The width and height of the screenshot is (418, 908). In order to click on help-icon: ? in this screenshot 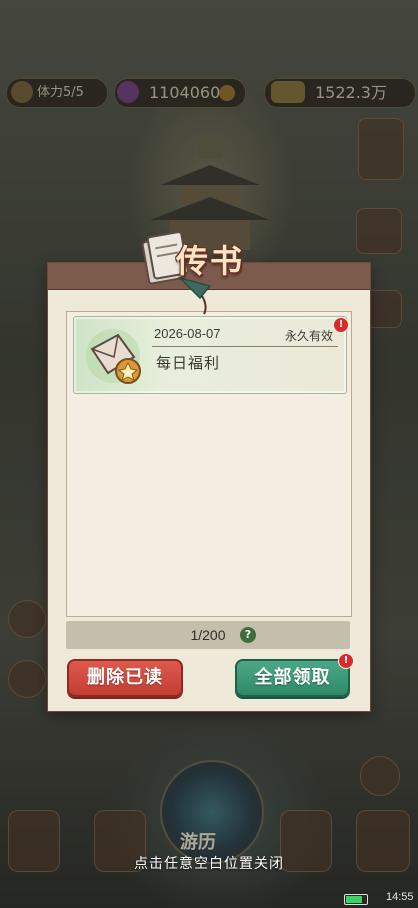, I will do `click(248, 635)`.